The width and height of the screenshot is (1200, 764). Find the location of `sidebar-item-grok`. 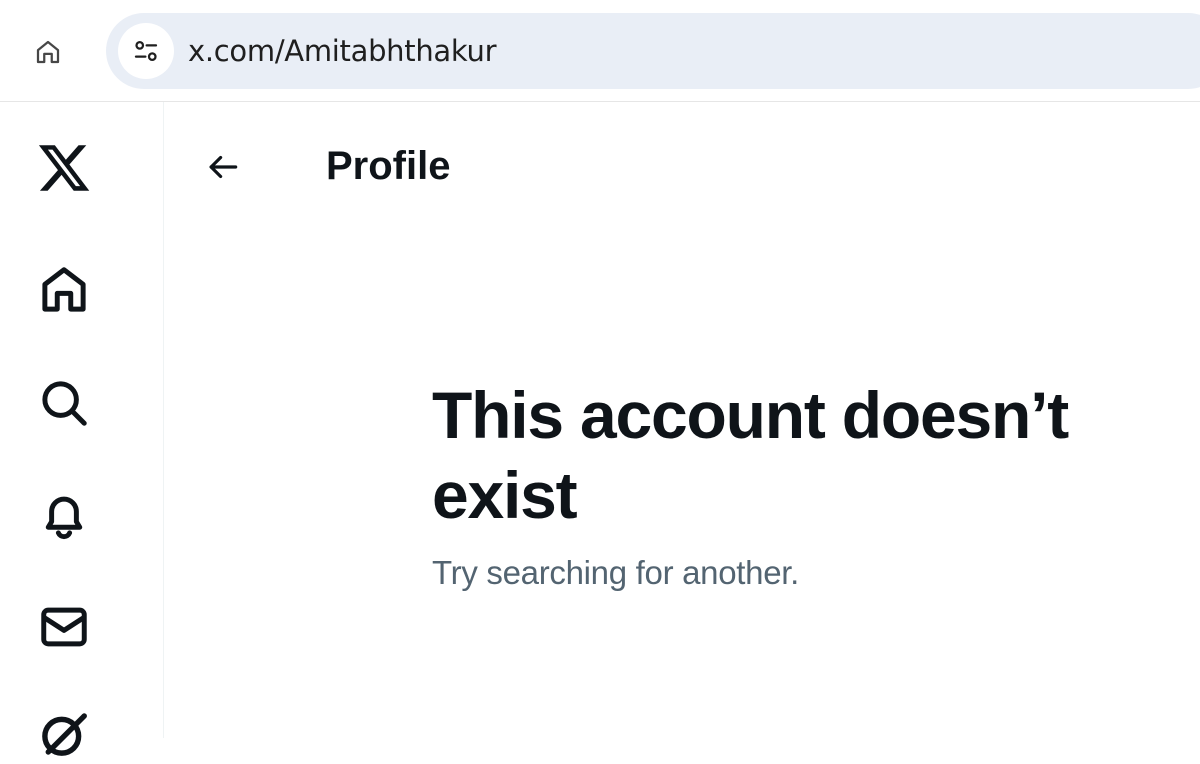

sidebar-item-grok is located at coordinates (64, 734).